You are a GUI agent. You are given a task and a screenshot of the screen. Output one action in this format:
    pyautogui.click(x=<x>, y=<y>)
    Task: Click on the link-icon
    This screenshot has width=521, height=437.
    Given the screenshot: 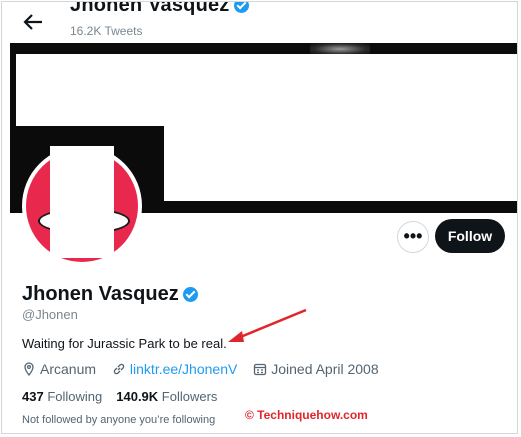 What is the action you would take?
    pyautogui.click(x=119, y=369)
    